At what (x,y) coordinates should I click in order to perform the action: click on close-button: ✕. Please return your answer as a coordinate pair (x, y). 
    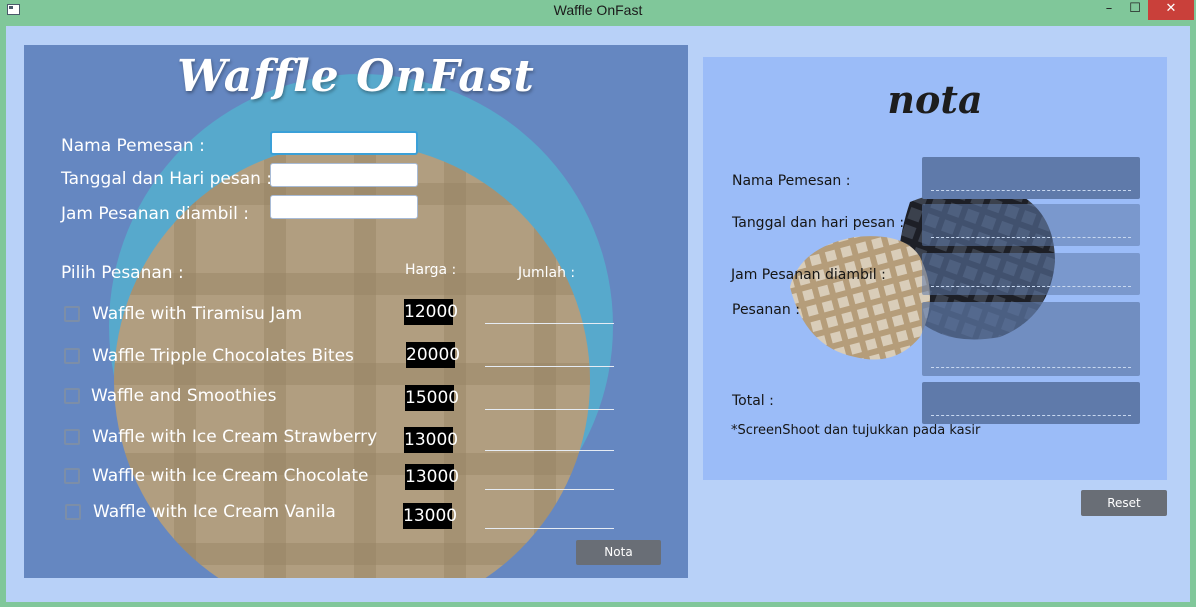
    Looking at the image, I should click on (1171, 10).